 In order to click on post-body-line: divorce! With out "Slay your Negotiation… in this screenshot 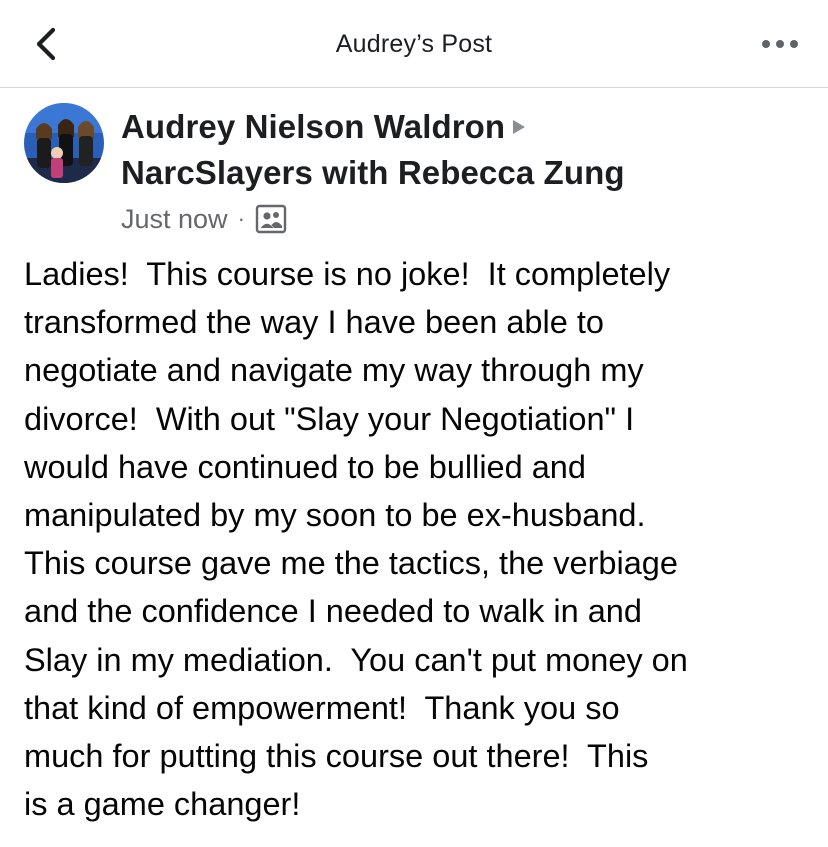, I will do `click(329, 418)`.